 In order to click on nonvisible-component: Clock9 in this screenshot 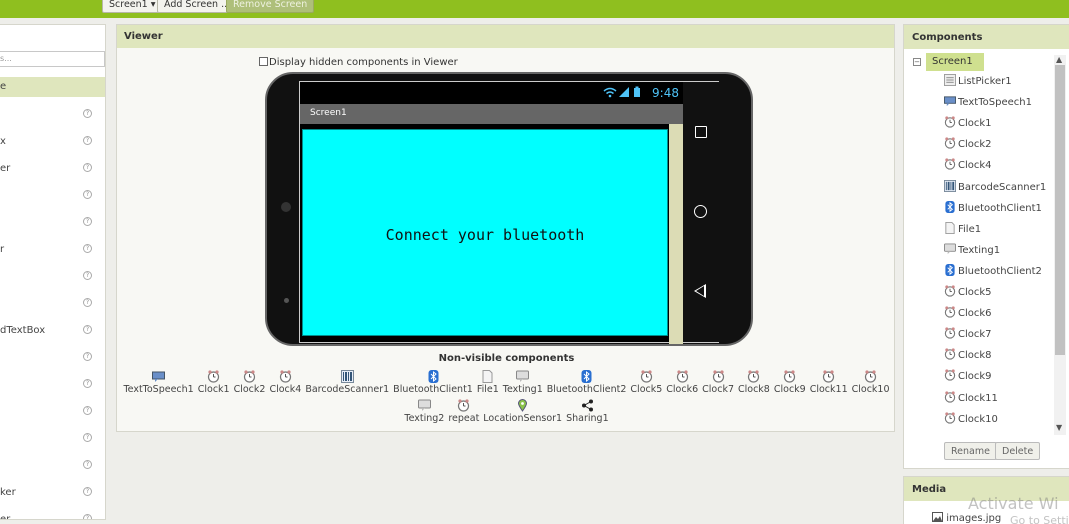, I will do `click(790, 382)`.